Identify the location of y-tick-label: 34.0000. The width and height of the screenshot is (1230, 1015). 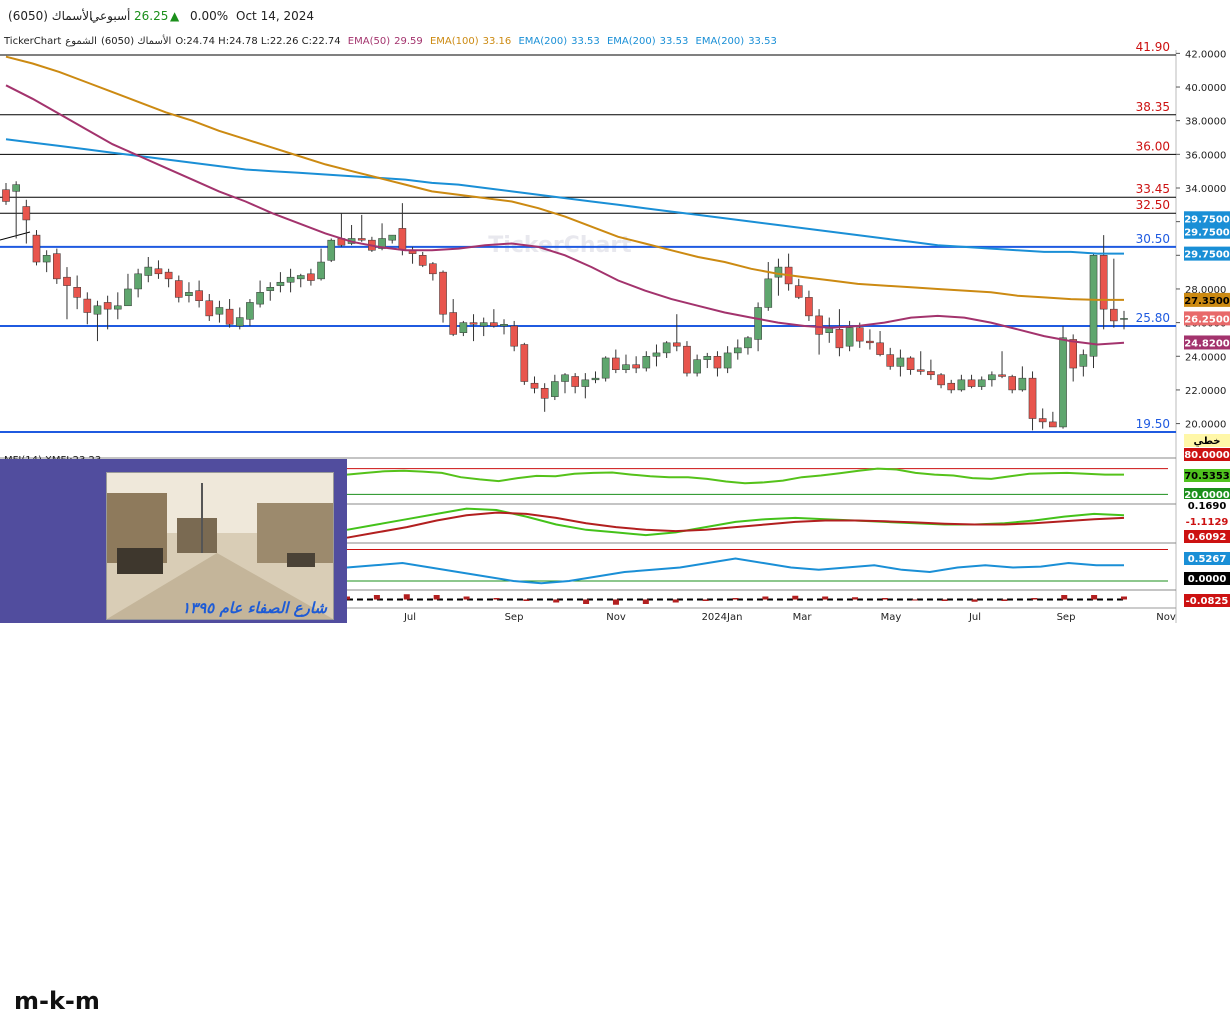
(1205, 189).